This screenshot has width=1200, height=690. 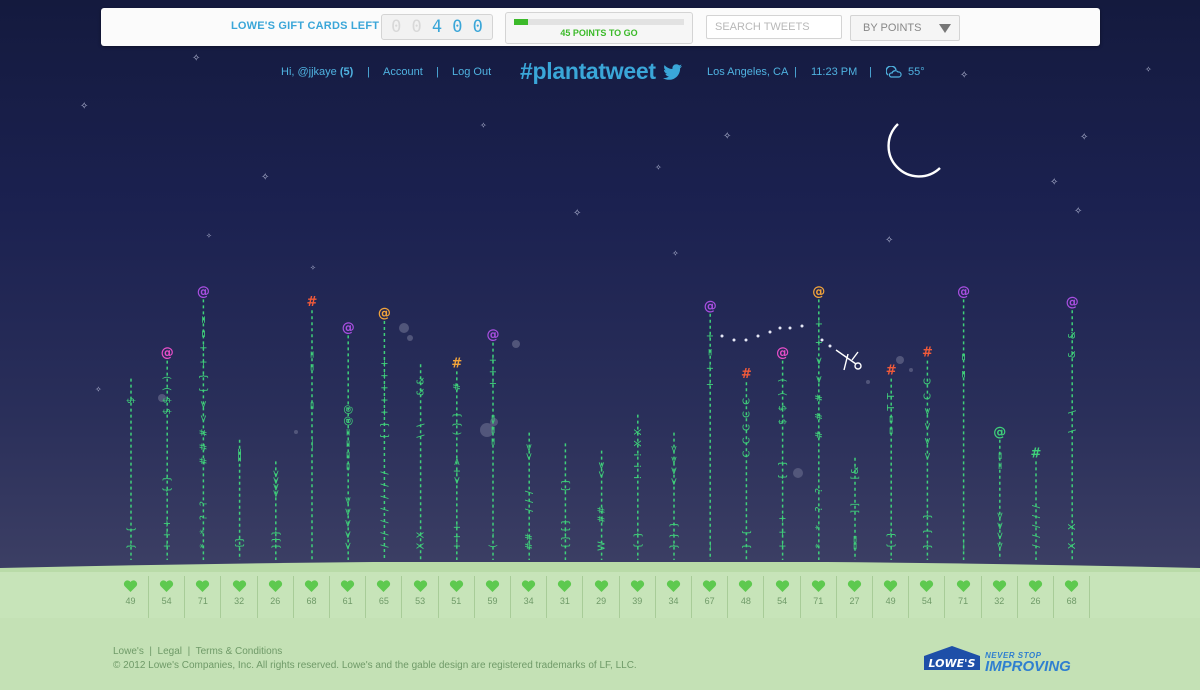 I want to click on plant: /////#, so click(x=1036, y=503).